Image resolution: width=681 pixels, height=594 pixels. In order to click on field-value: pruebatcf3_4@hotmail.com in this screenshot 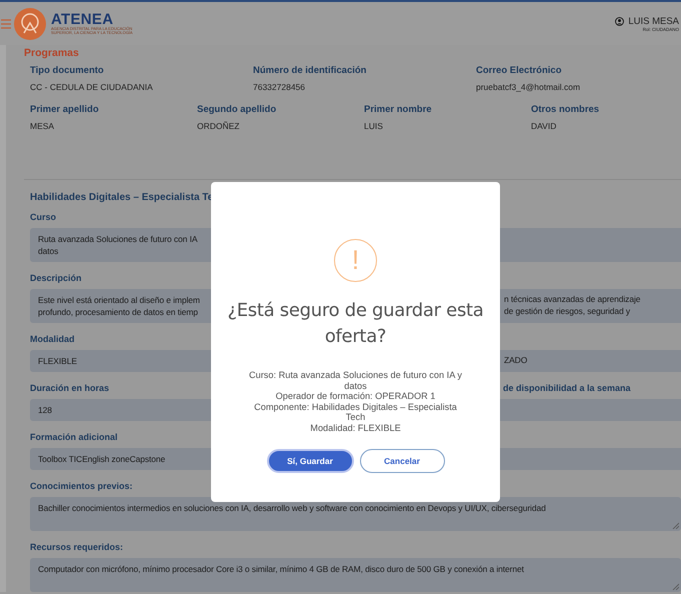, I will do `click(529, 87)`.